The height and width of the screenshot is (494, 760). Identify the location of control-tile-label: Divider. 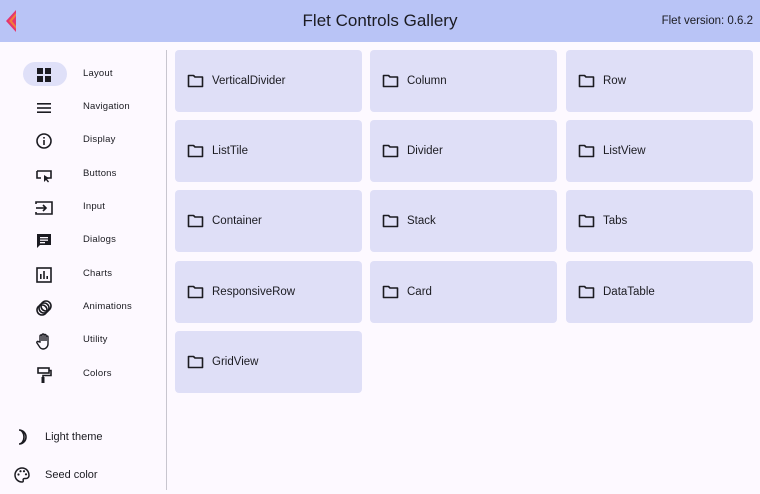
(425, 151).